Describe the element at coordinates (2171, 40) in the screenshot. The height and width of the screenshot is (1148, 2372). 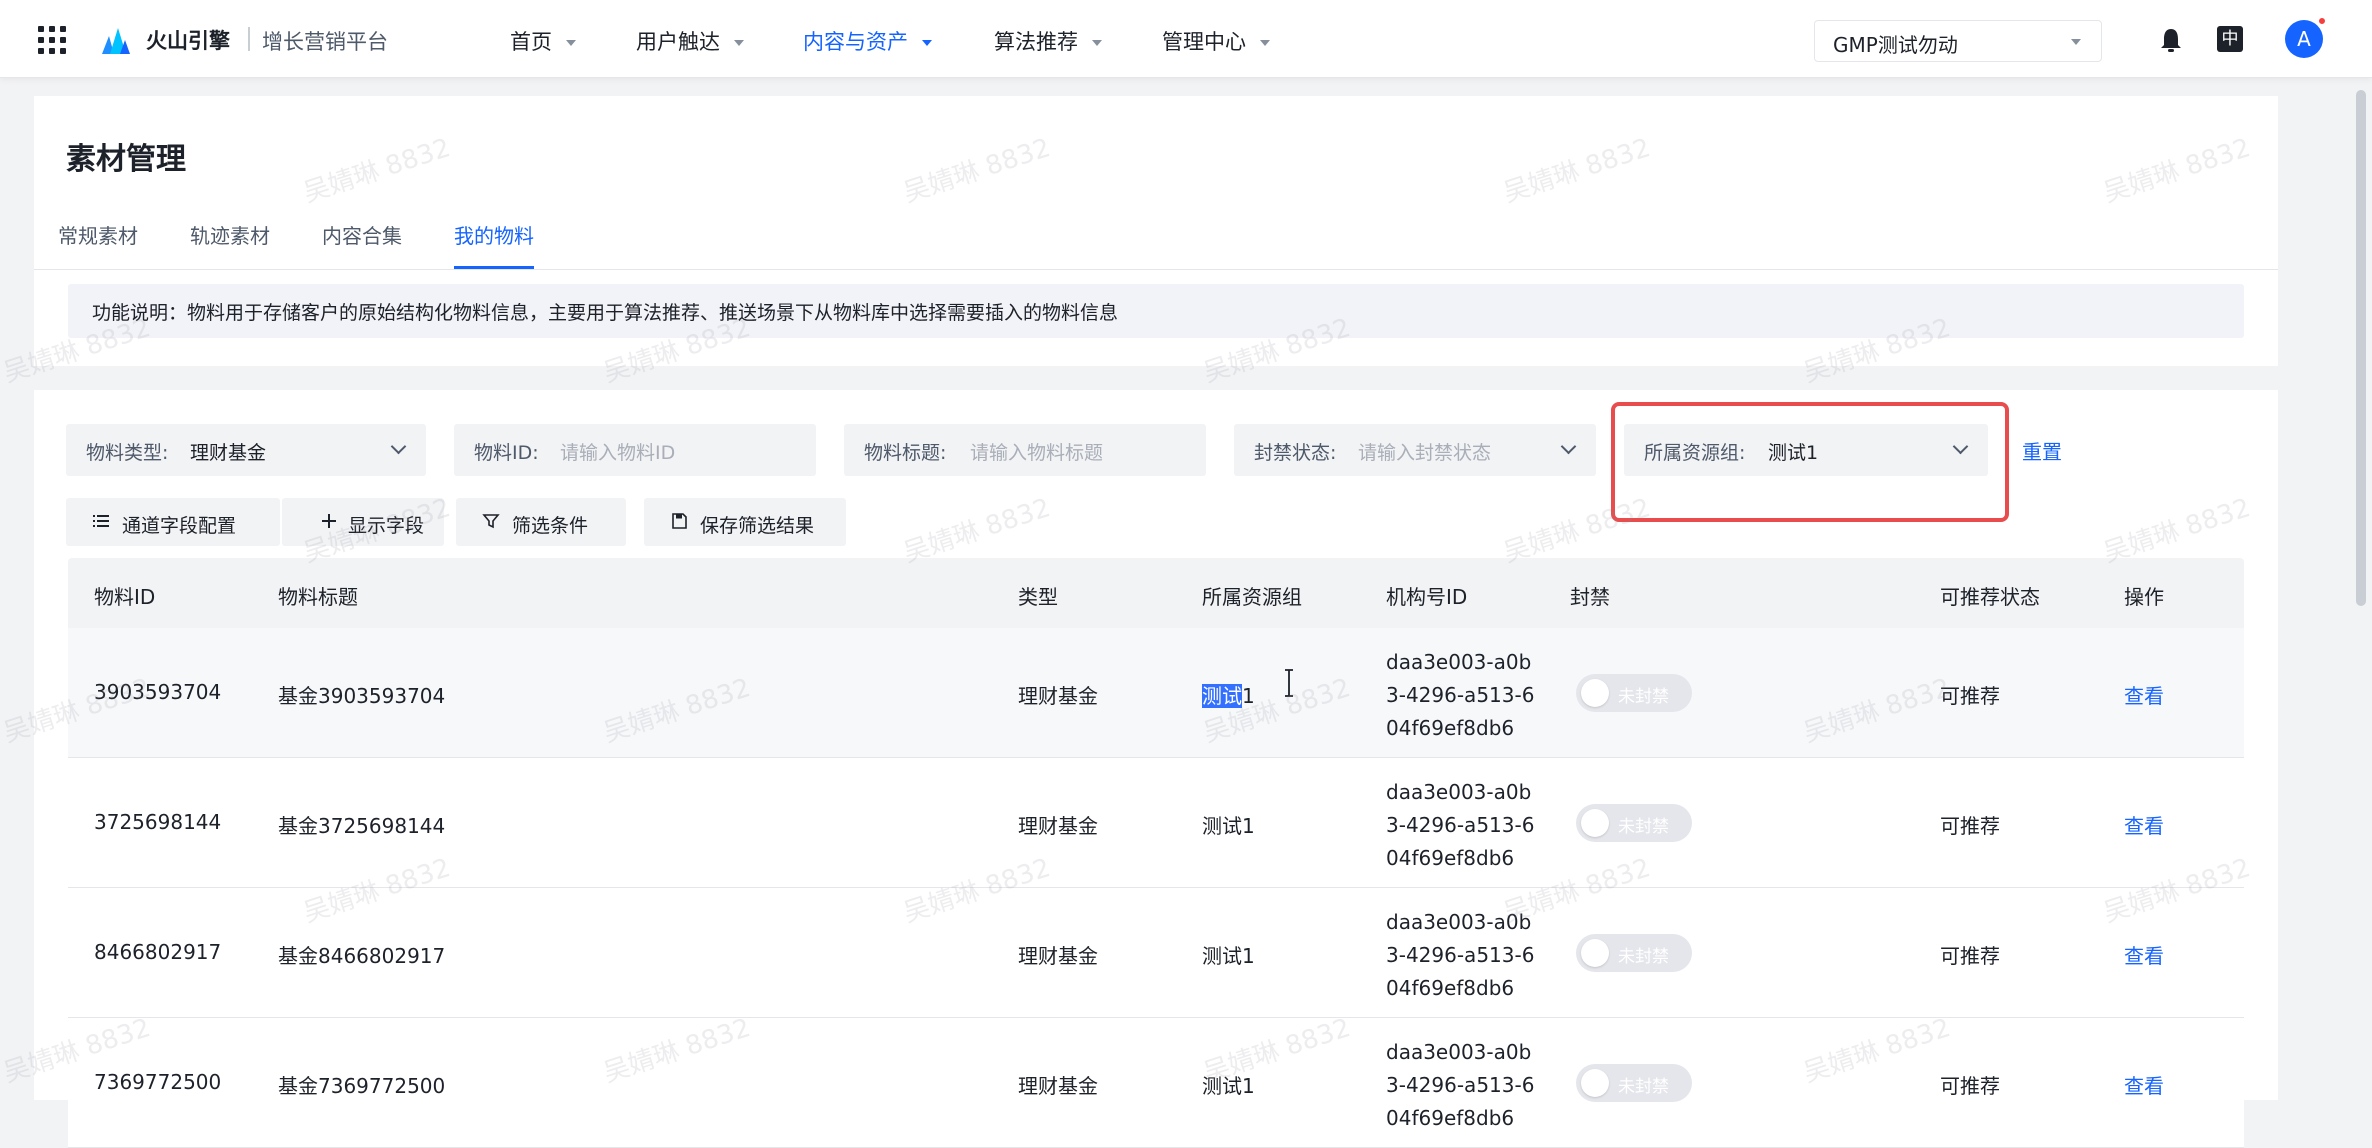
I see `bell-icon` at that location.